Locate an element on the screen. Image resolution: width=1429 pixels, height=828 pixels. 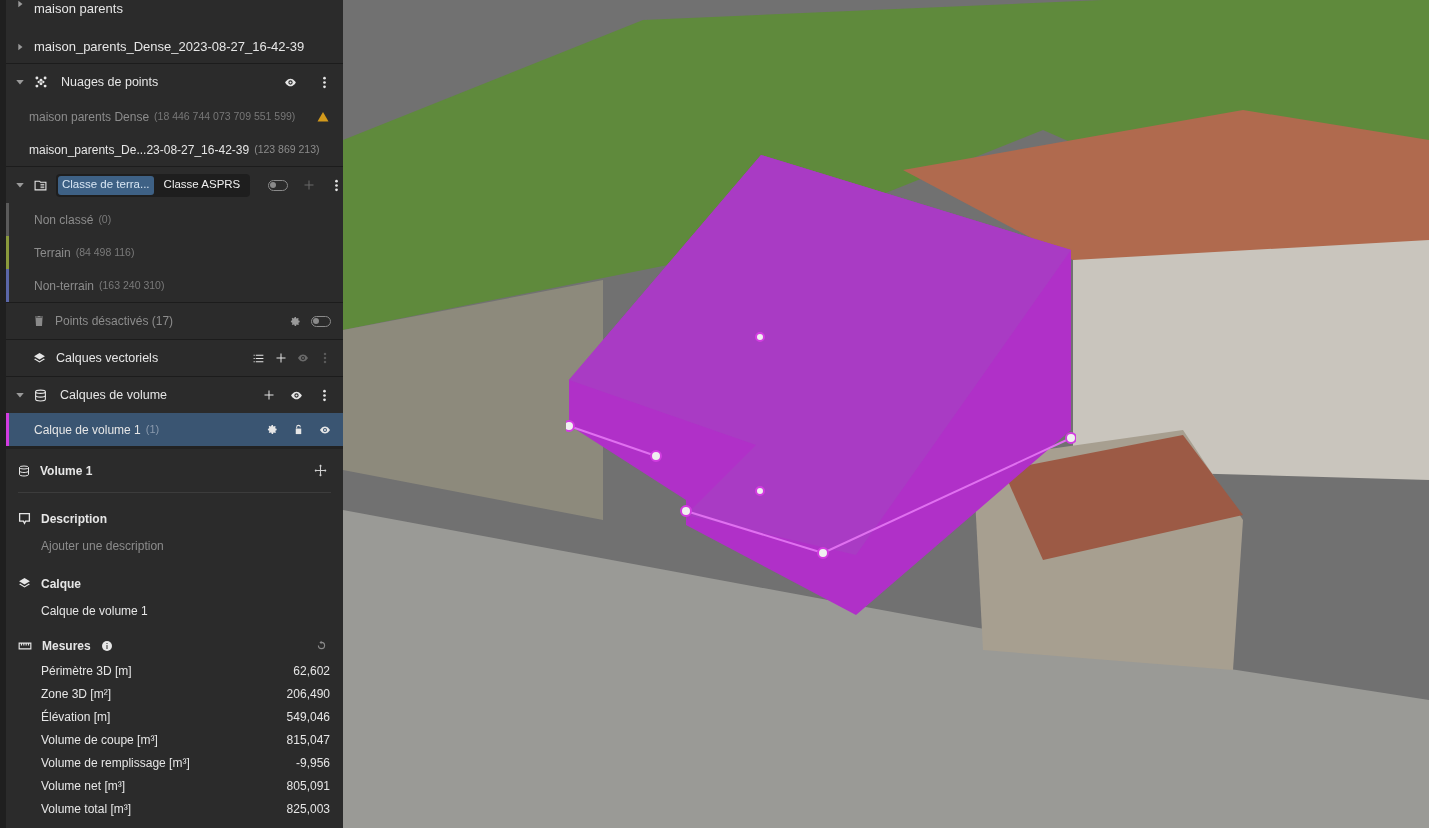
measure-label: Volume de remplissage [m³] is located at coordinates (115, 763).